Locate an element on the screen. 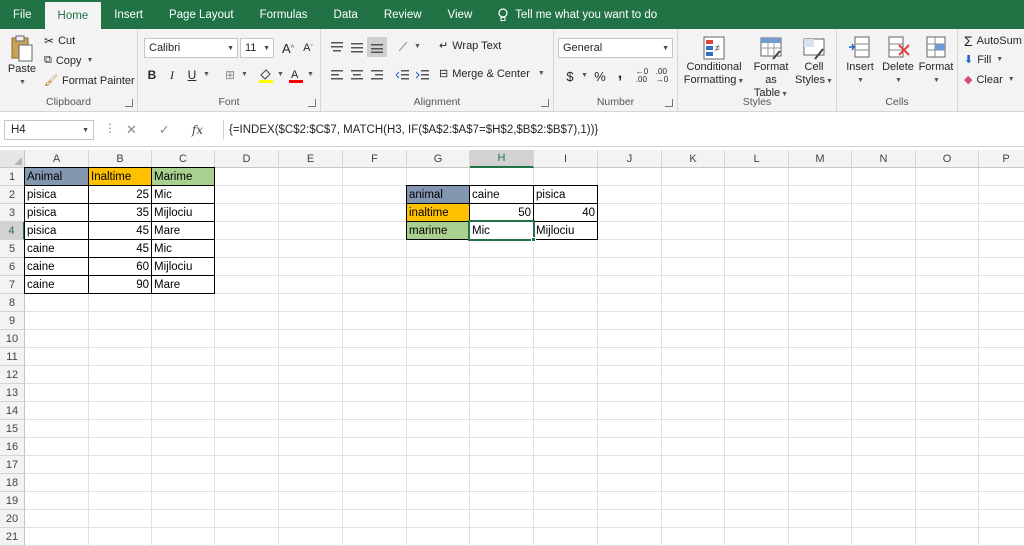  tab-page-layout: Page Layout is located at coordinates (201, 14).